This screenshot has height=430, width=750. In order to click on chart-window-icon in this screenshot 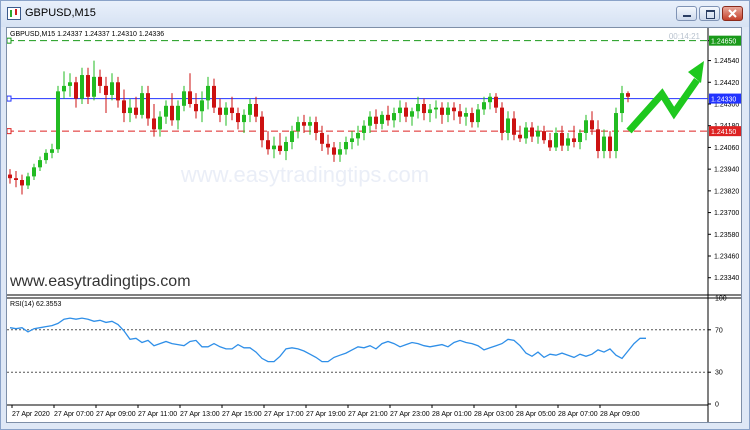, I will do `click(14, 13)`.